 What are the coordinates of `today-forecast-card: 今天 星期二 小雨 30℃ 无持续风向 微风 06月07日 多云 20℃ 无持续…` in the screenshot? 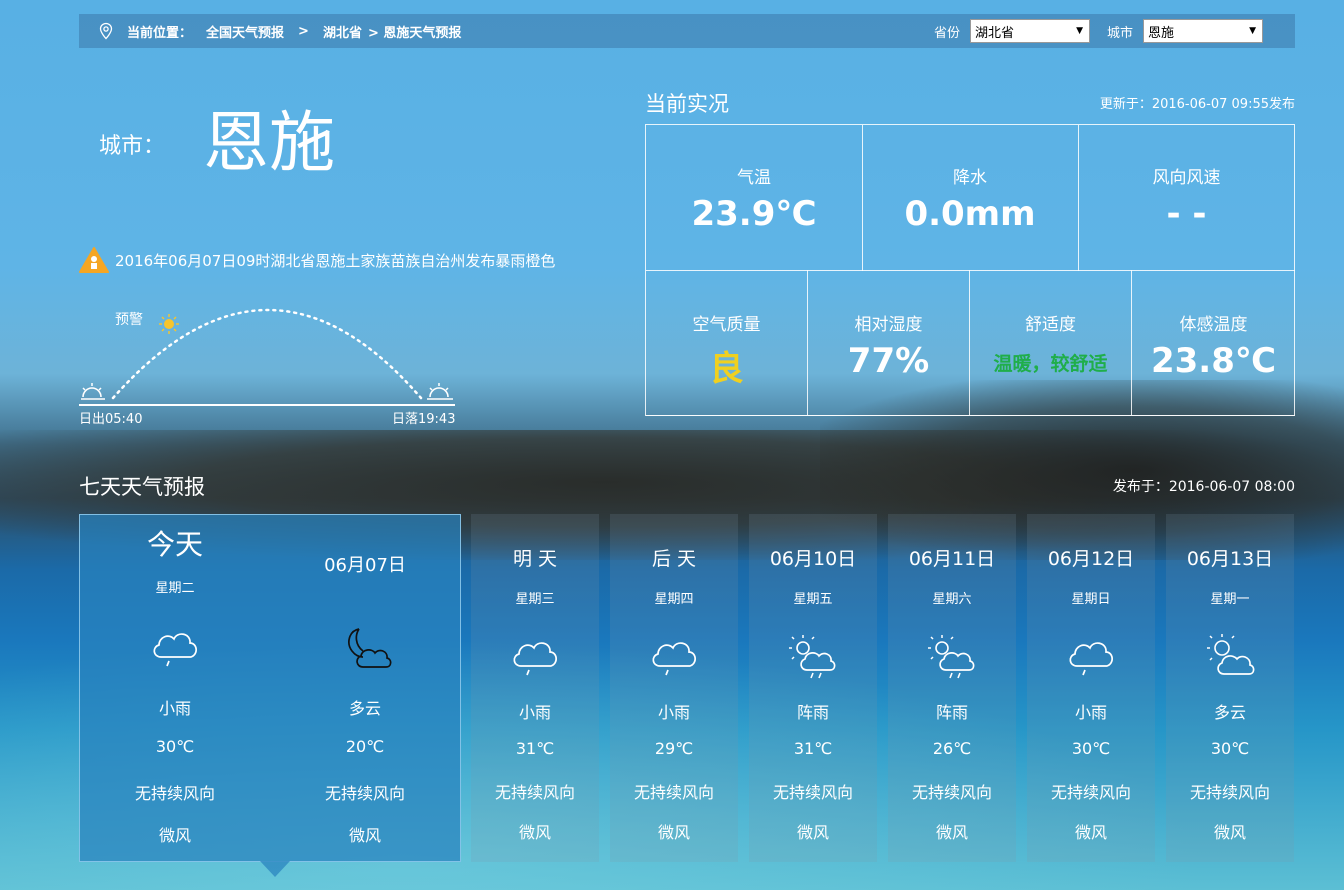 It's located at (270, 688).